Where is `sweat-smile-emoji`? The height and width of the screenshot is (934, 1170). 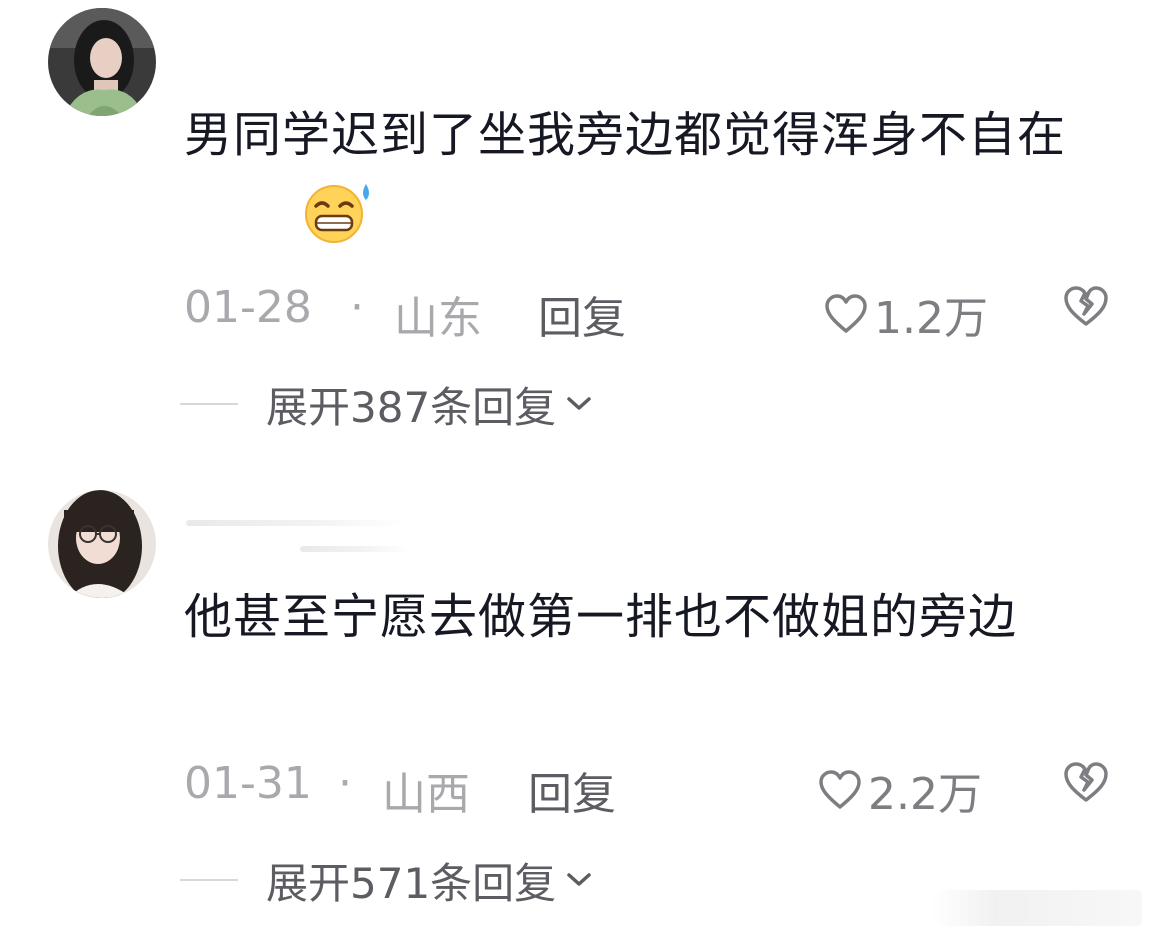 sweat-smile-emoji is located at coordinates (337, 213).